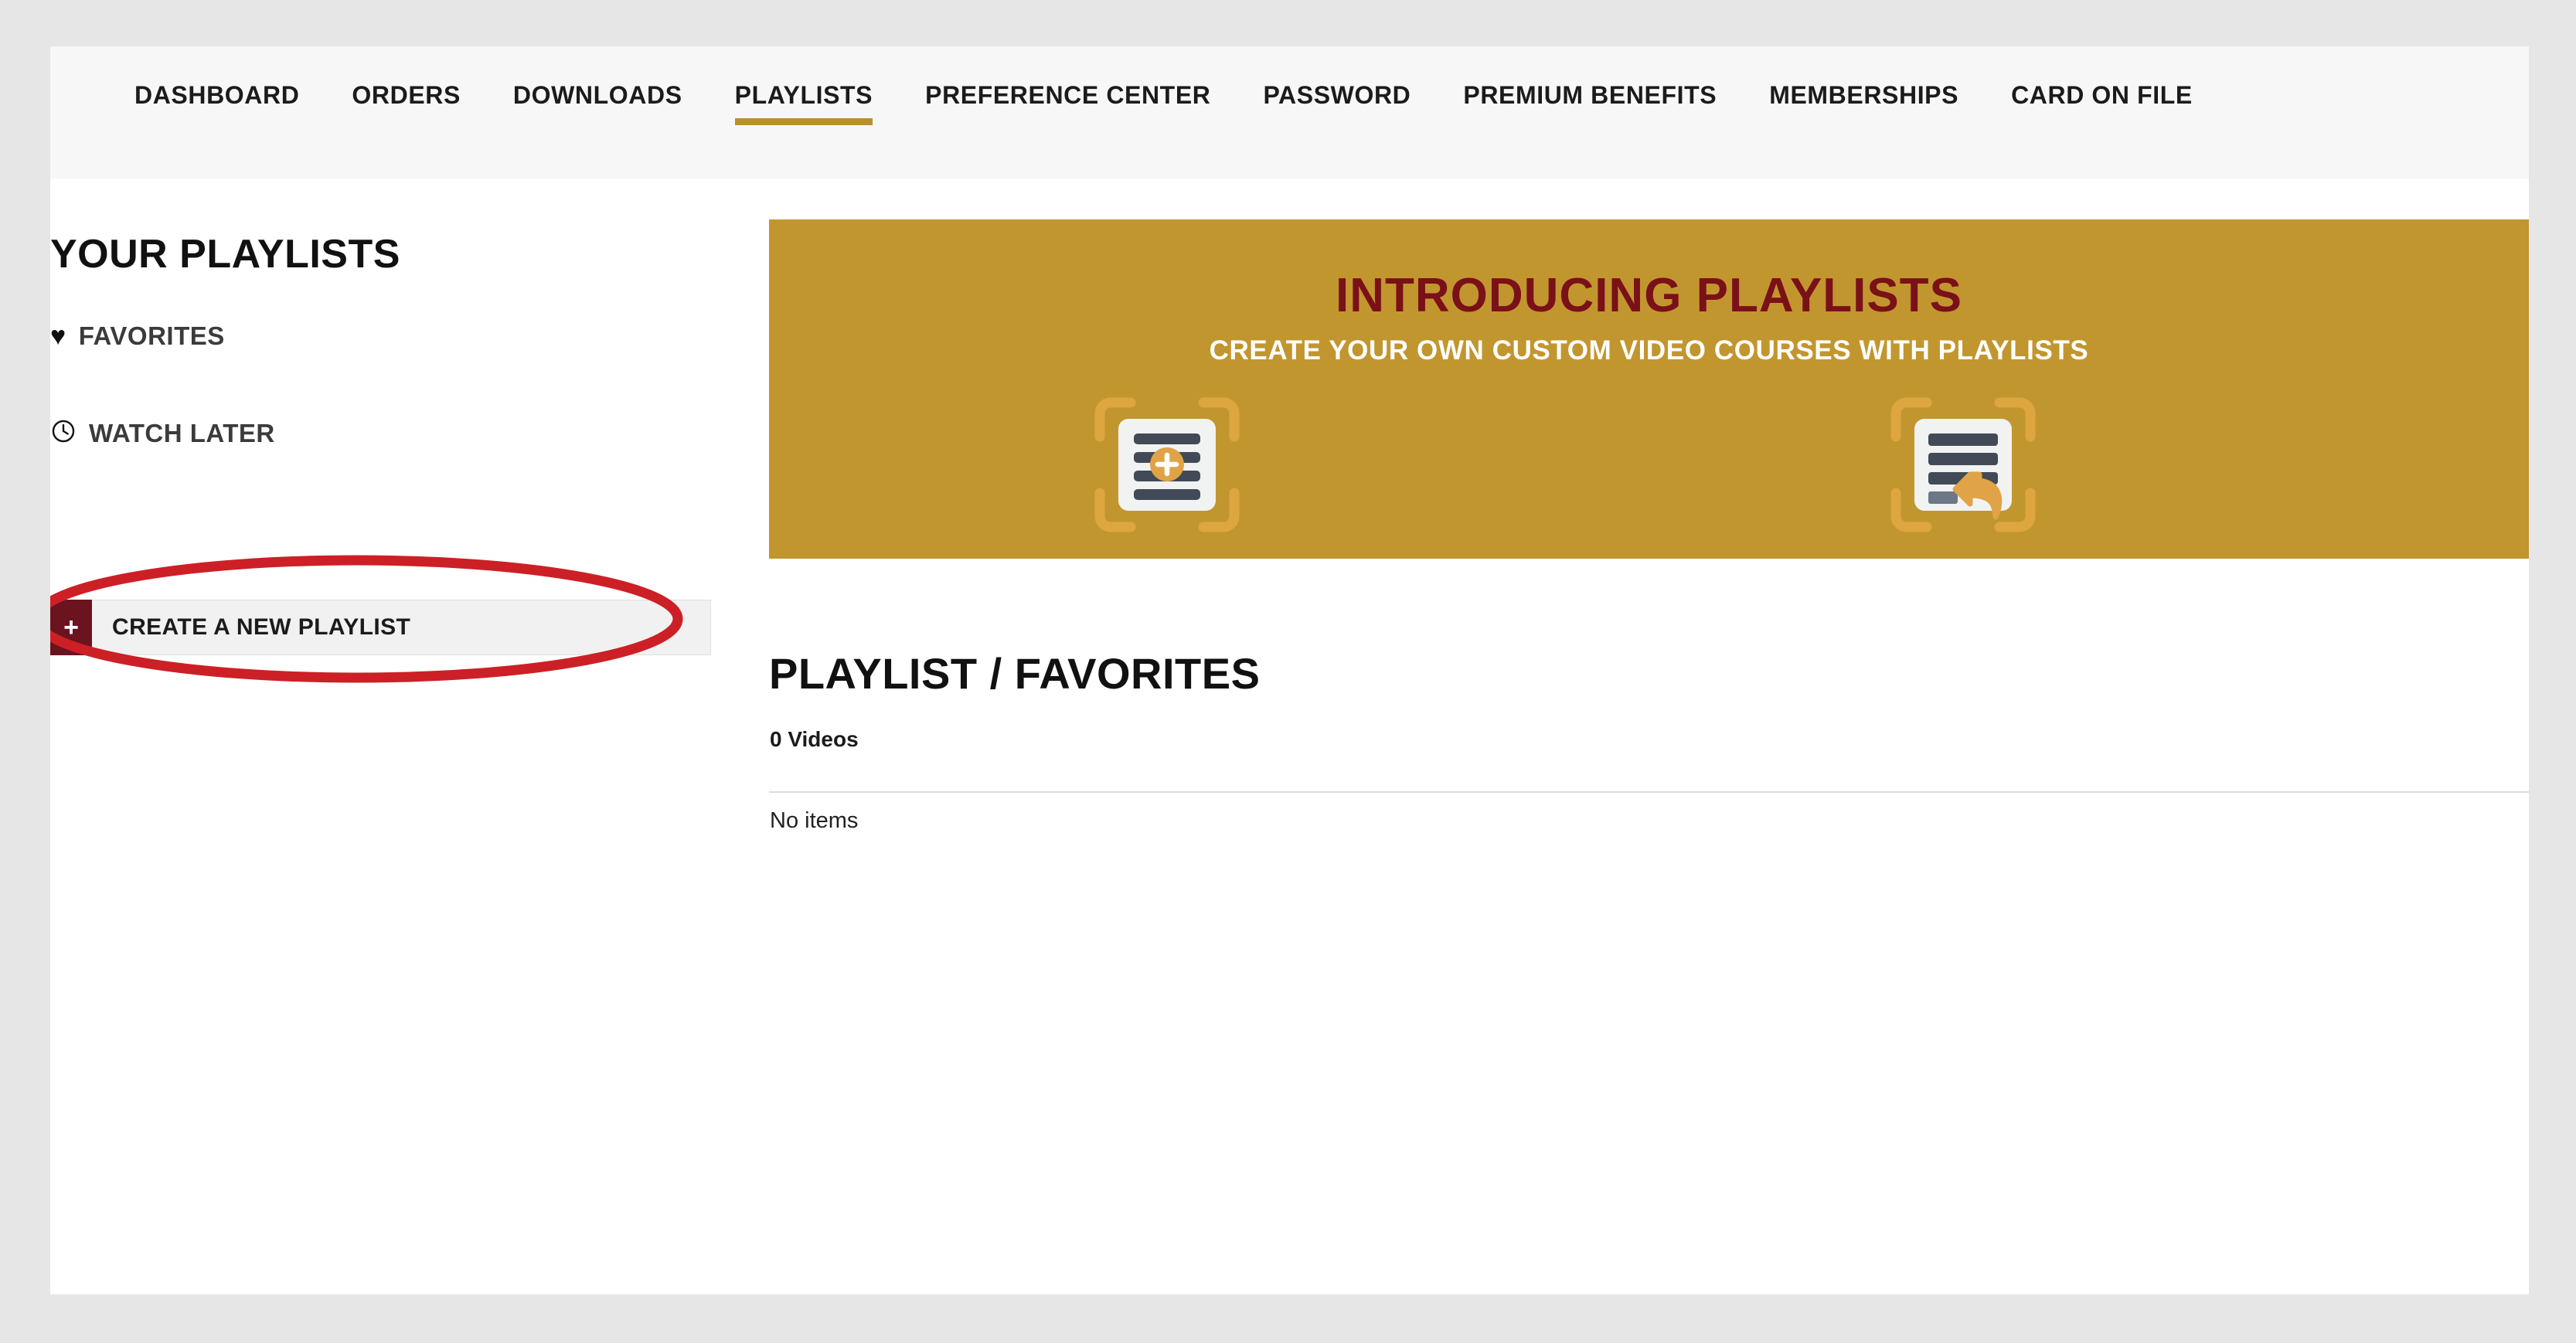  I want to click on nav-tab-downloads: DOWNLOADS, so click(598, 78).